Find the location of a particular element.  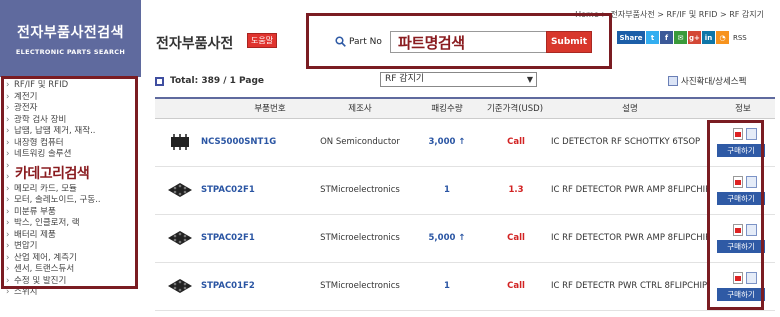

part-no-label: Part No is located at coordinates (365, 42).